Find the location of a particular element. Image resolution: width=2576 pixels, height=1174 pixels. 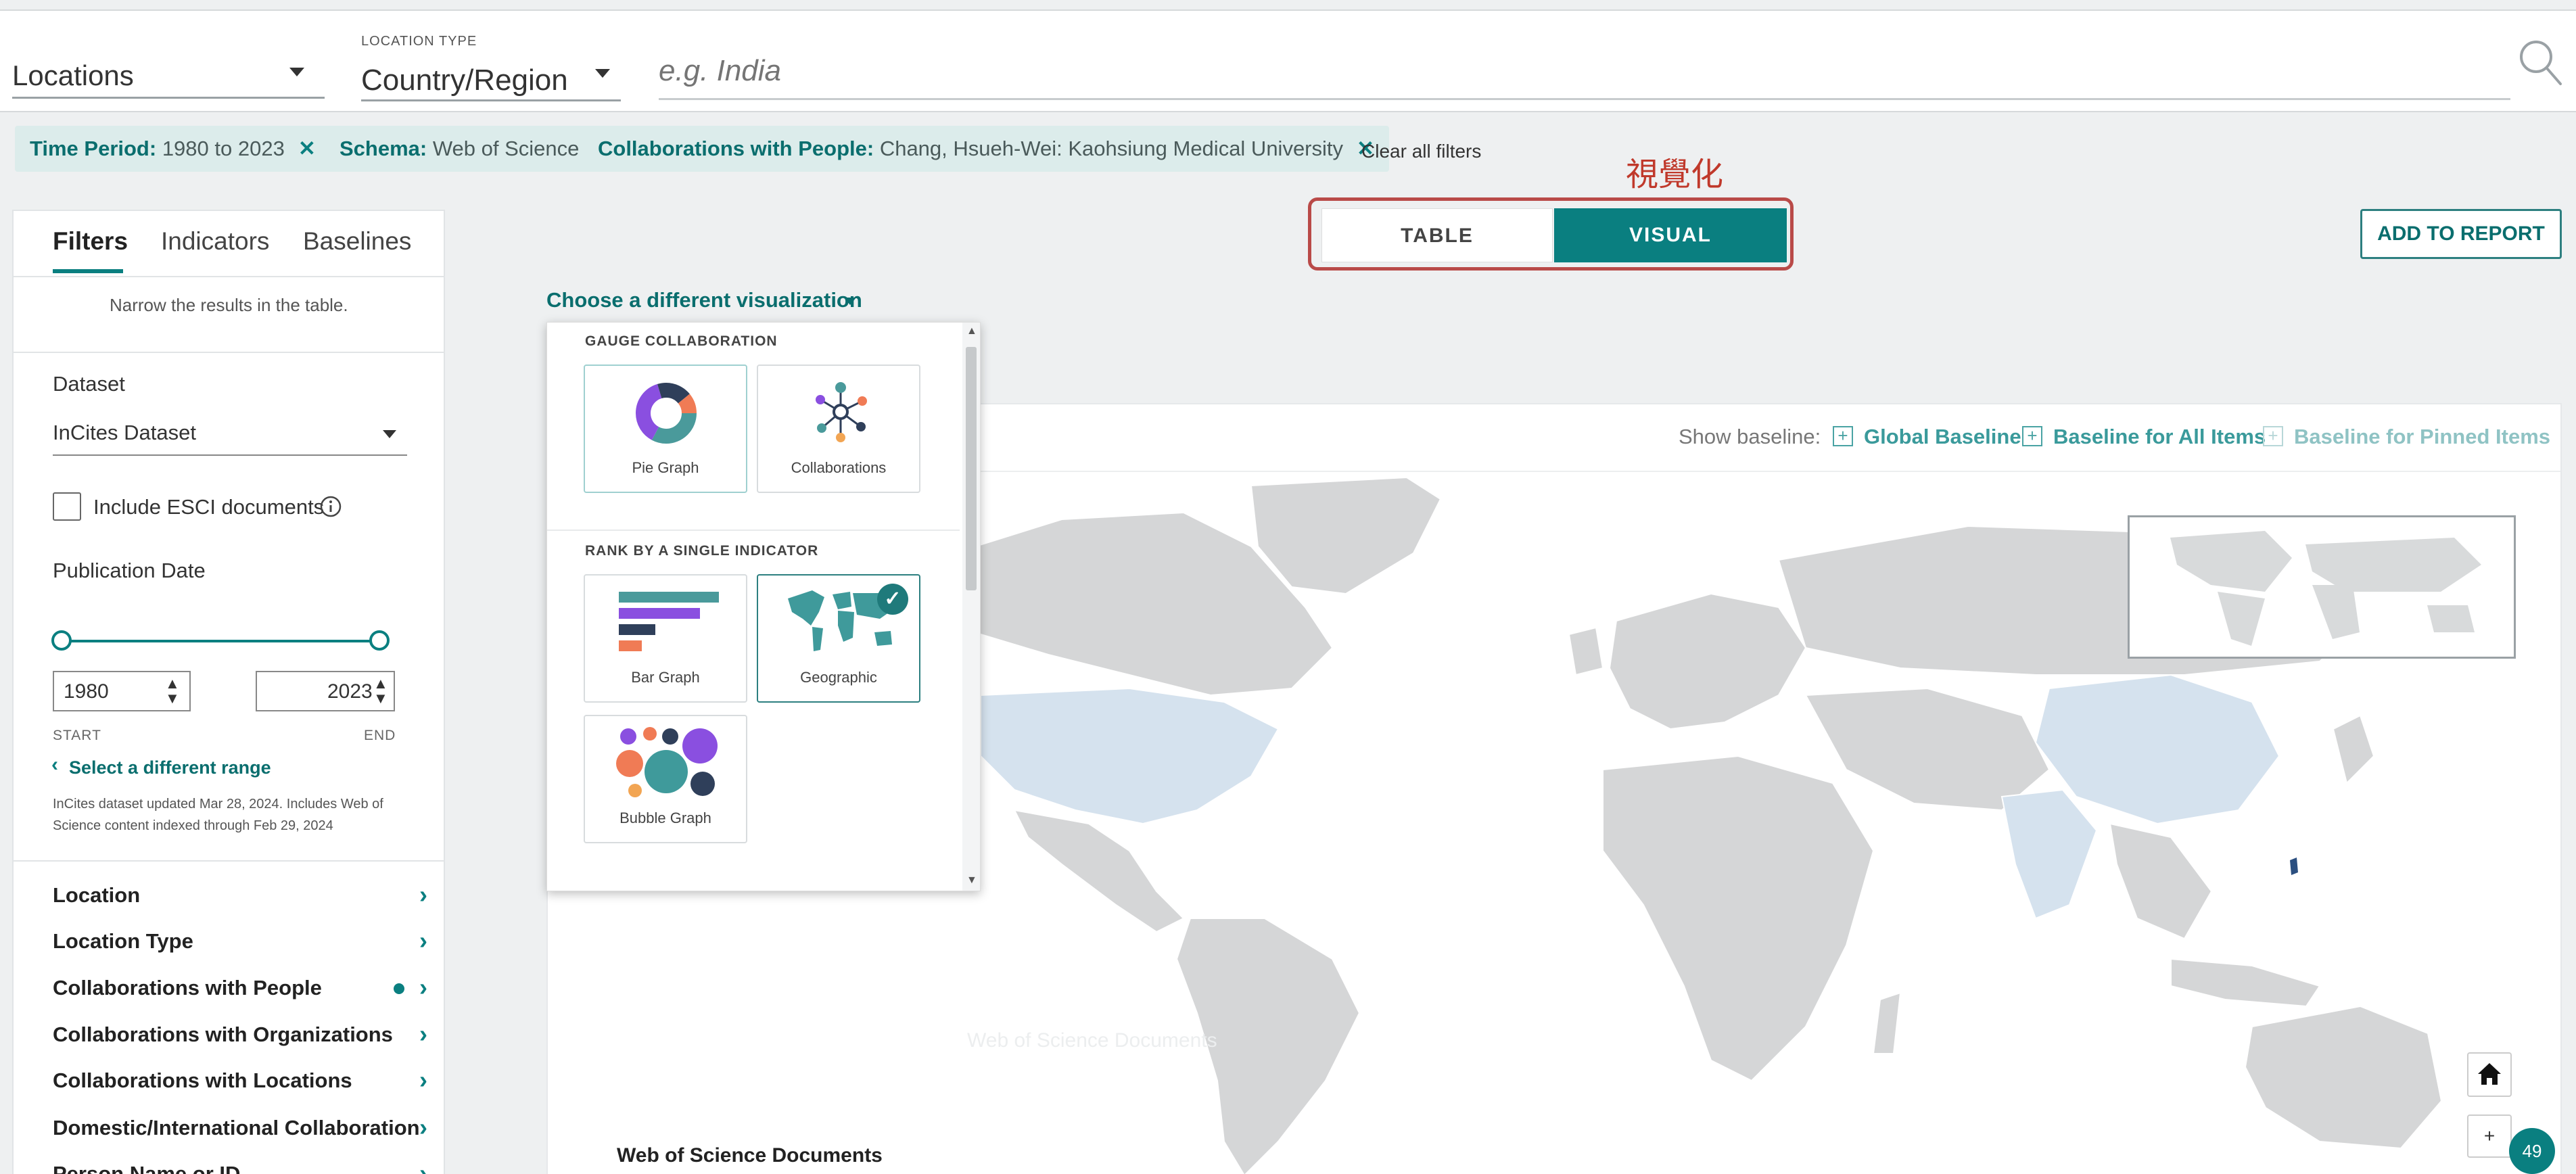

viz-card-label: Pie Graph is located at coordinates (665, 467).